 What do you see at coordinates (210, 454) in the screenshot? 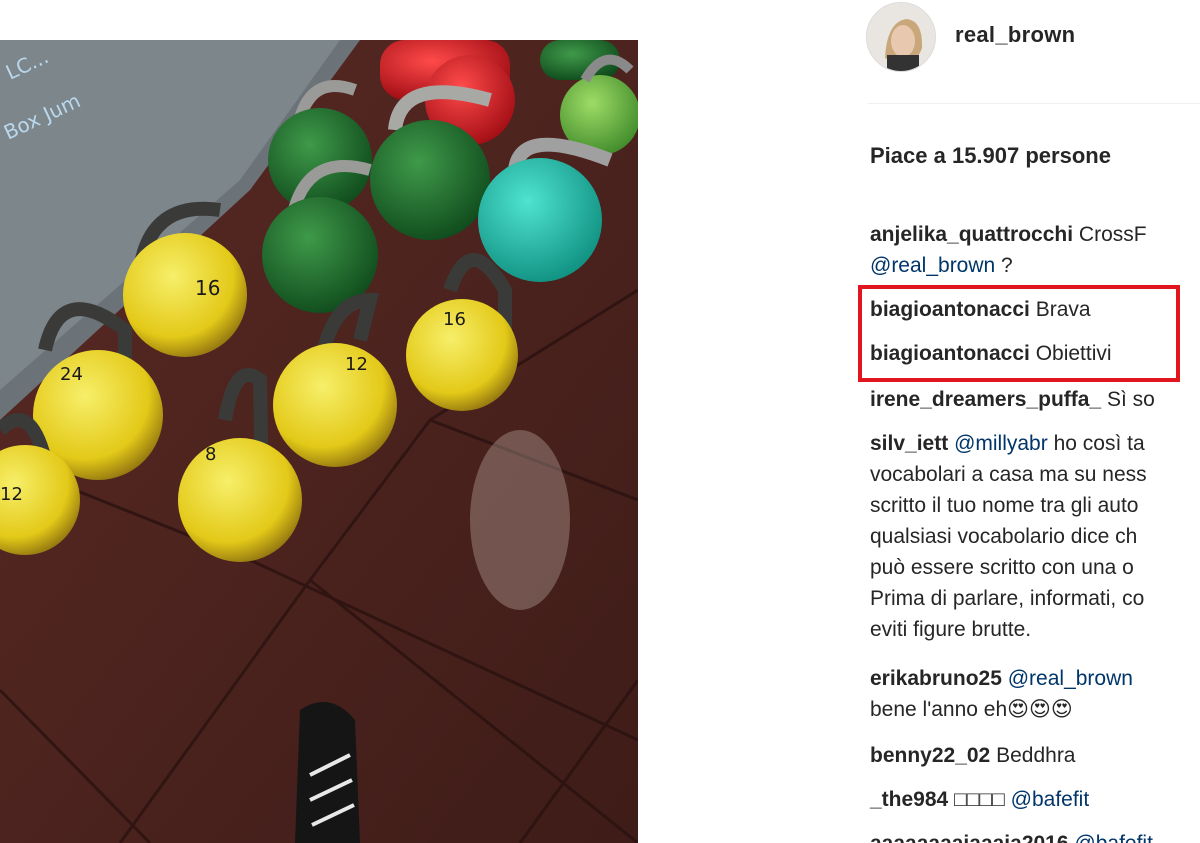
I see `kettlebell-weight-5: 8` at bounding box center [210, 454].